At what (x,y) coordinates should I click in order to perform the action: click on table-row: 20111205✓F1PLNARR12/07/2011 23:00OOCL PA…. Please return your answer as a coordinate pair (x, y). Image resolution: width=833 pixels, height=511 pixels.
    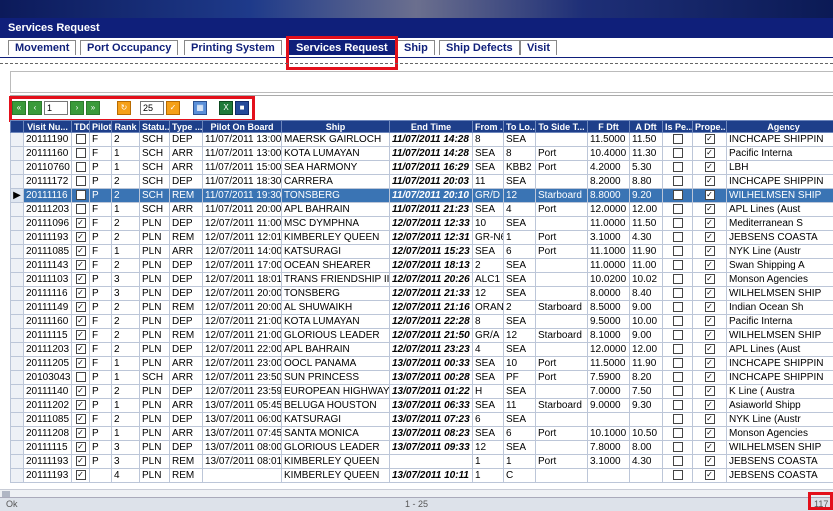
    Looking at the image, I should click on (422, 364).